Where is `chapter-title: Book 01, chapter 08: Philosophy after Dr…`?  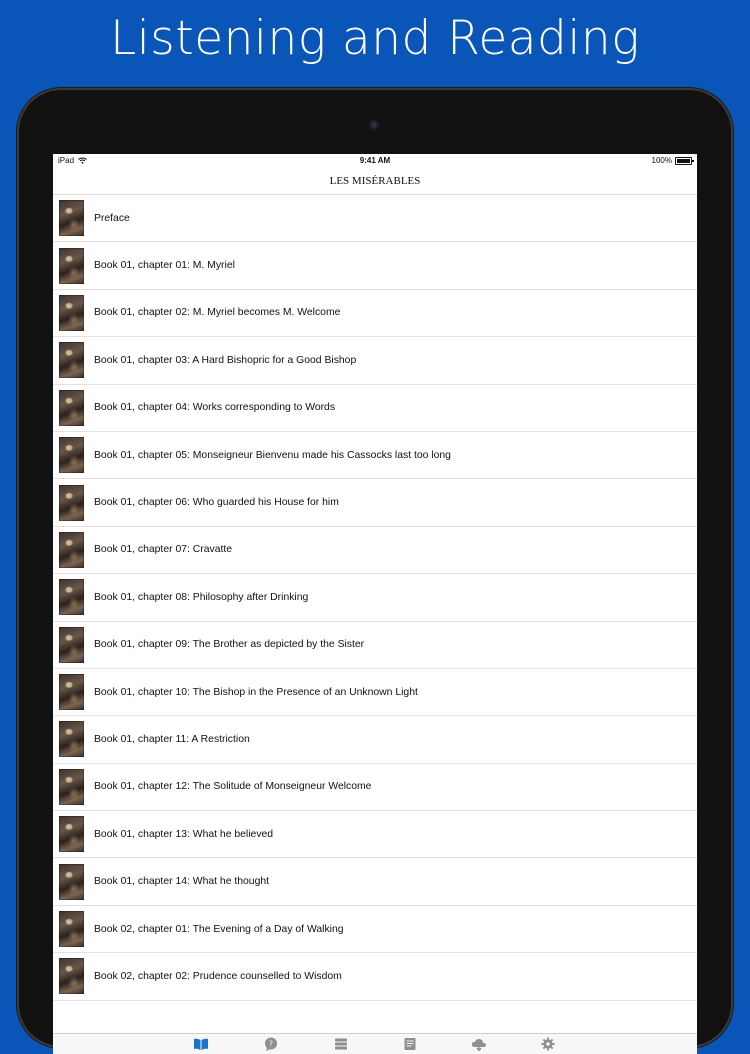
chapter-title: Book 01, chapter 08: Philosophy after Dr… is located at coordinates (201, 597).